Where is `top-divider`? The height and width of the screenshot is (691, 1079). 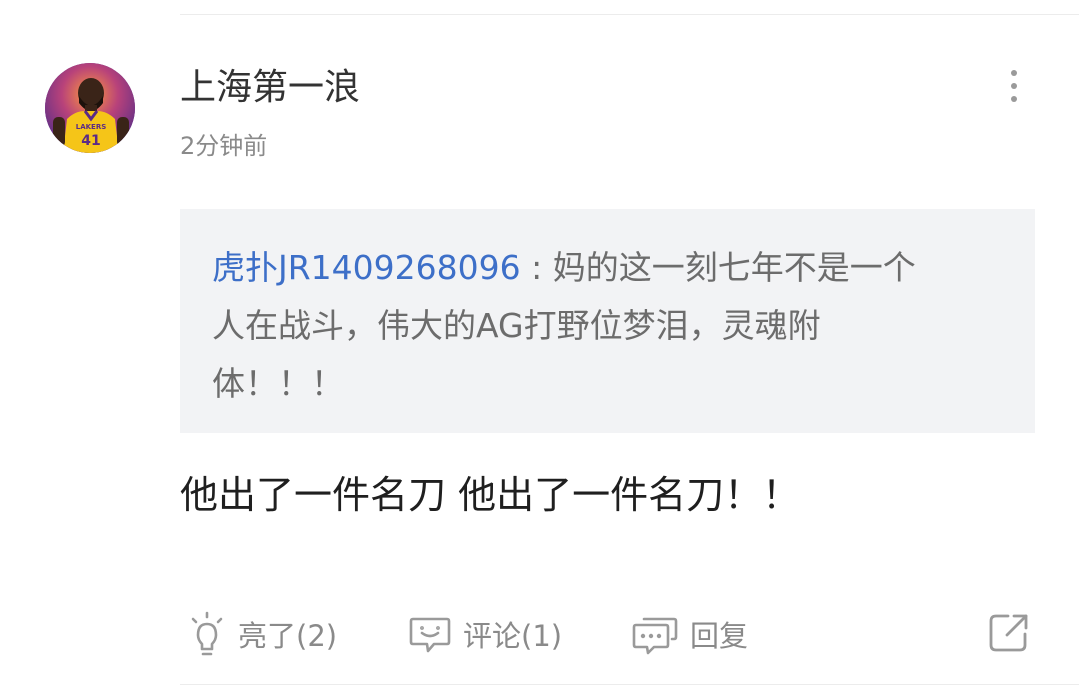
top-divider is located at coordinates (629, 14).